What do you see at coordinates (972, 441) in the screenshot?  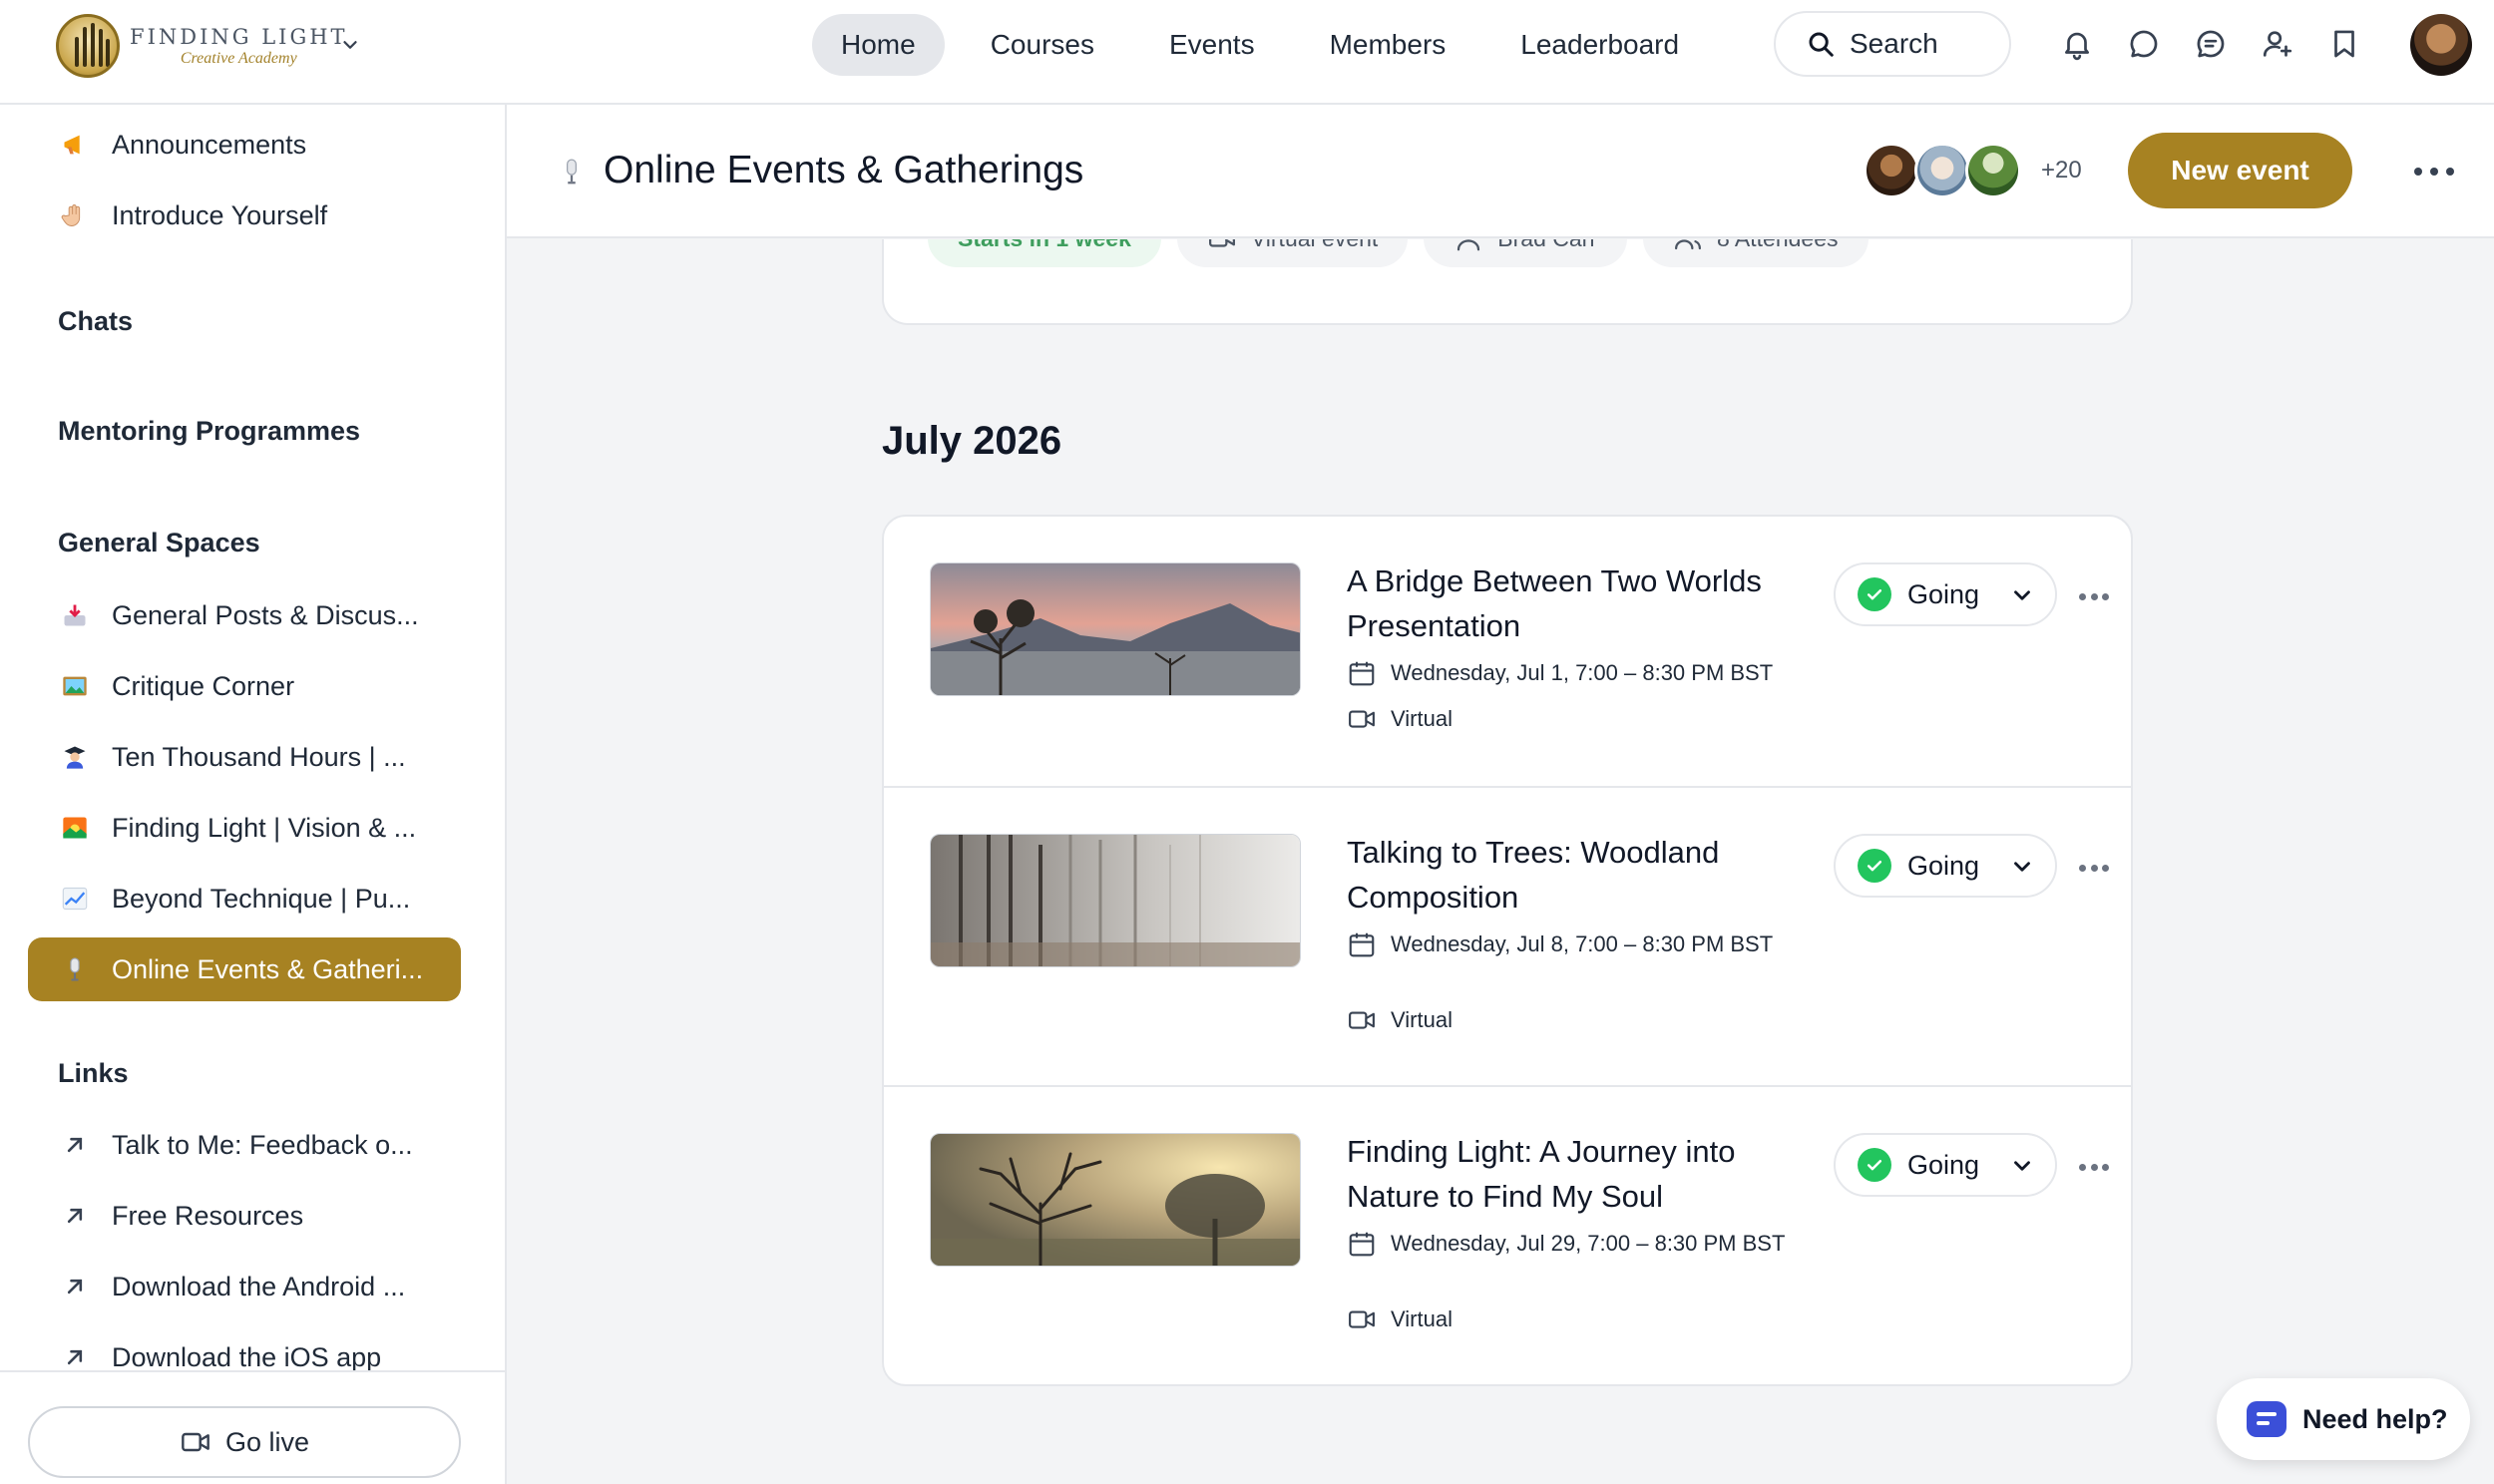 I see `month-heading: July 2026` at bounding box center [972, 441].